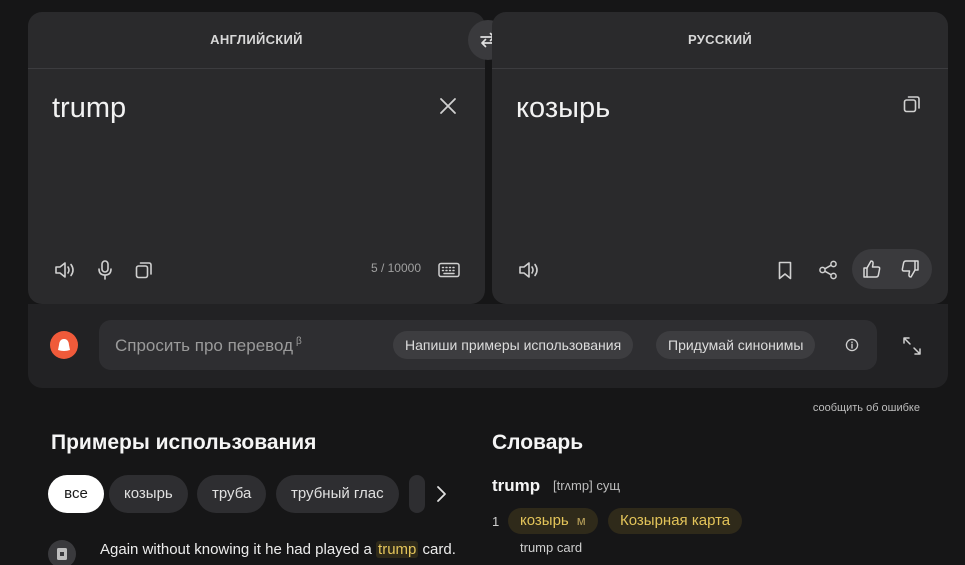 The image size is (965, 565). What do you see at coordinates (441, 494) in the screenshot?
I see `chevron-right-icon` at bounding box center [441, 494].